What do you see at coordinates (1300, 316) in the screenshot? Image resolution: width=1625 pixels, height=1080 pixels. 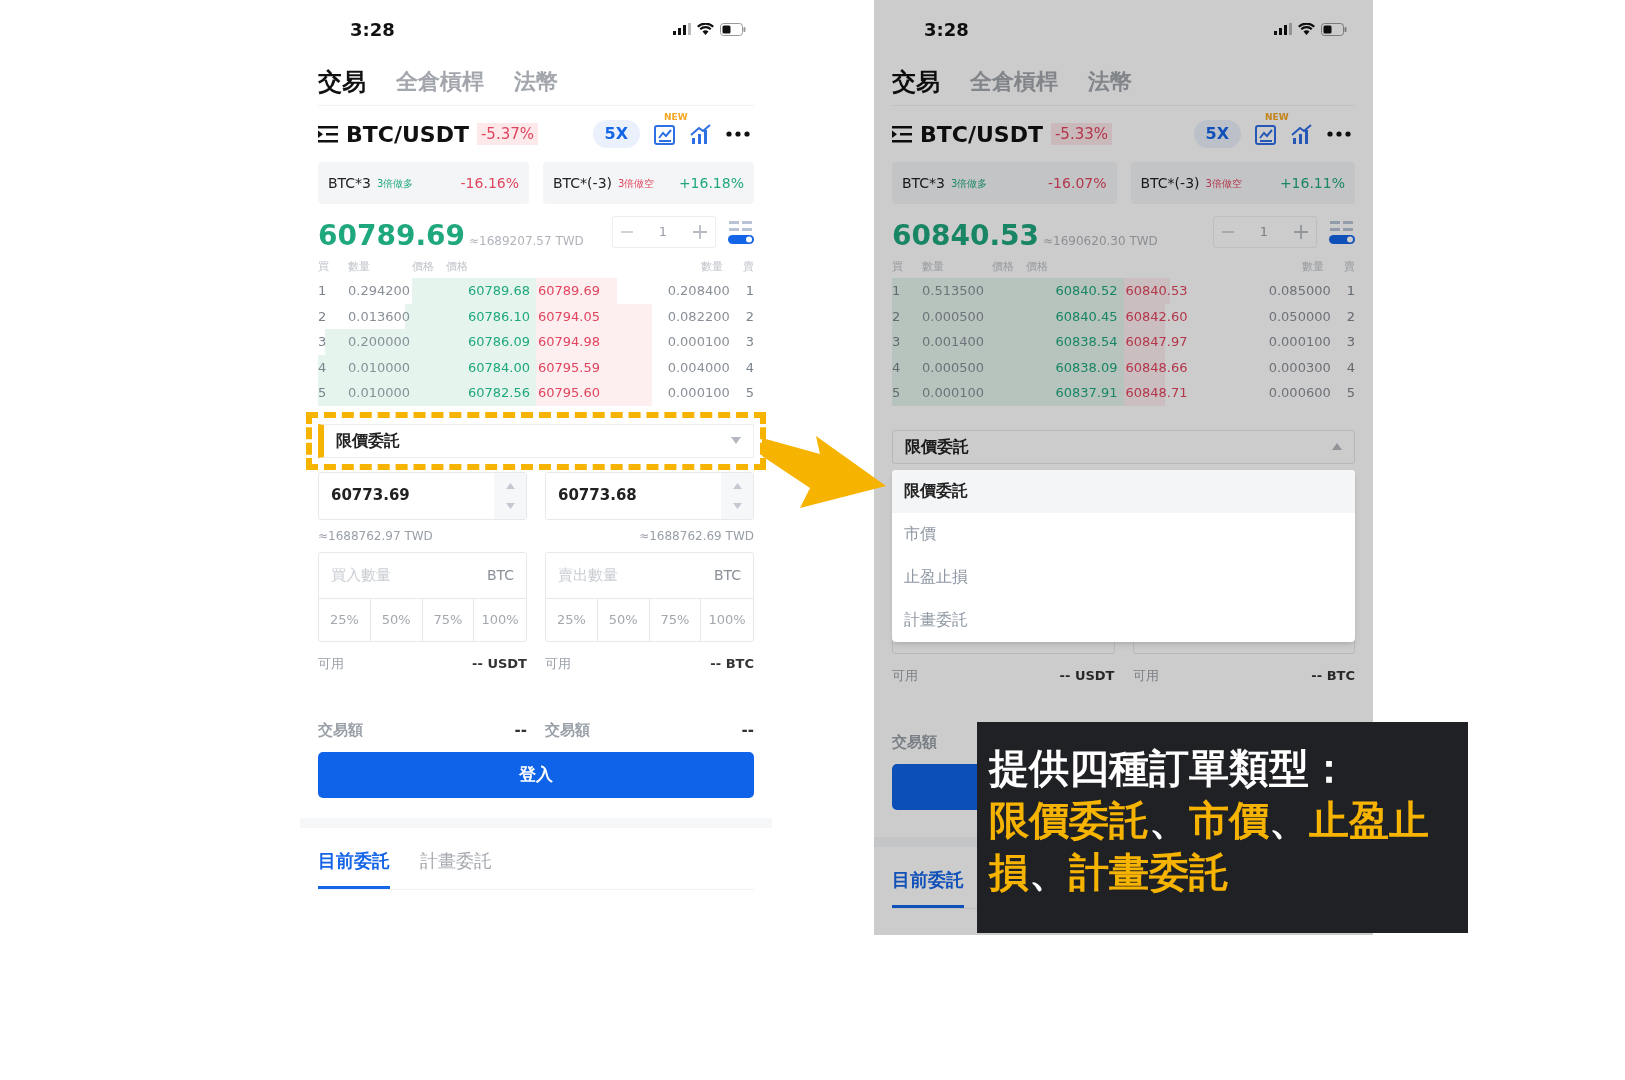 I see `ask-quantity: 0.050000` at bounding box center [1300, 316].